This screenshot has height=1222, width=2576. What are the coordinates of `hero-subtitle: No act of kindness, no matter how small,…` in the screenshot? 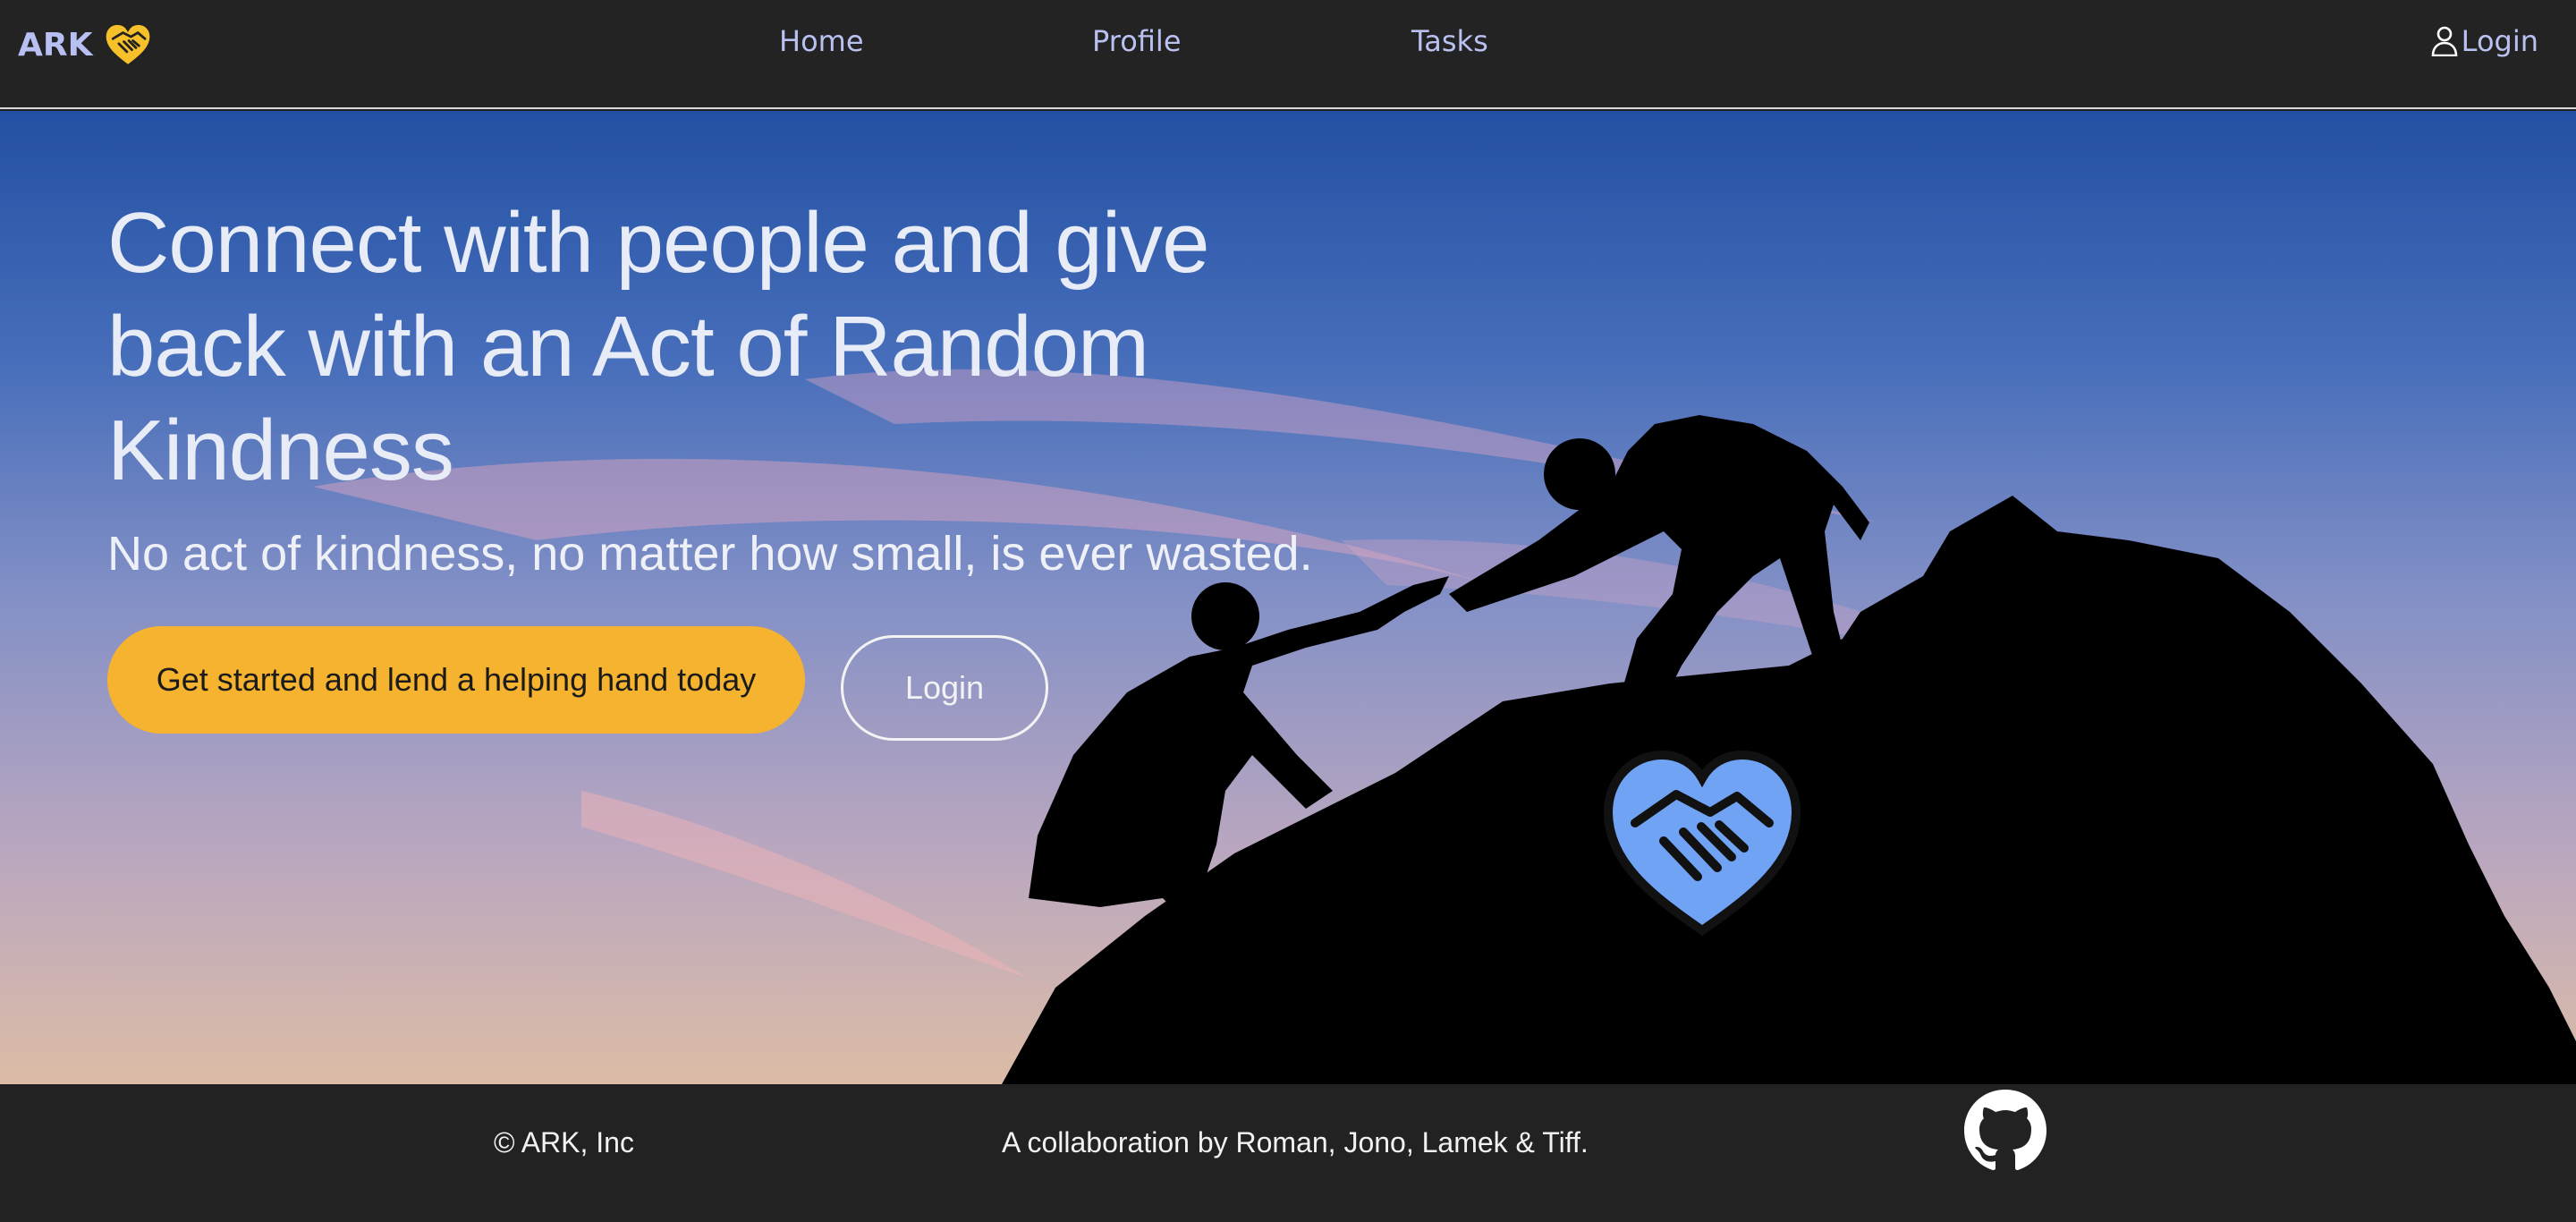 It's located at (710, 554).